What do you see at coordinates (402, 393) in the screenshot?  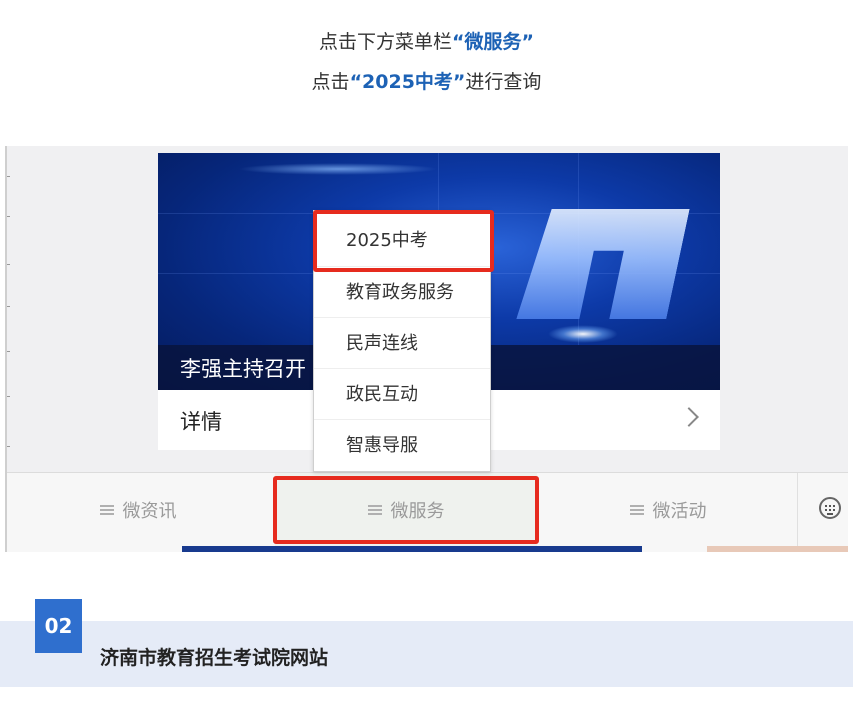 I see `submenu-item-interaction: 政民互动` at bounding box center [402, 393].